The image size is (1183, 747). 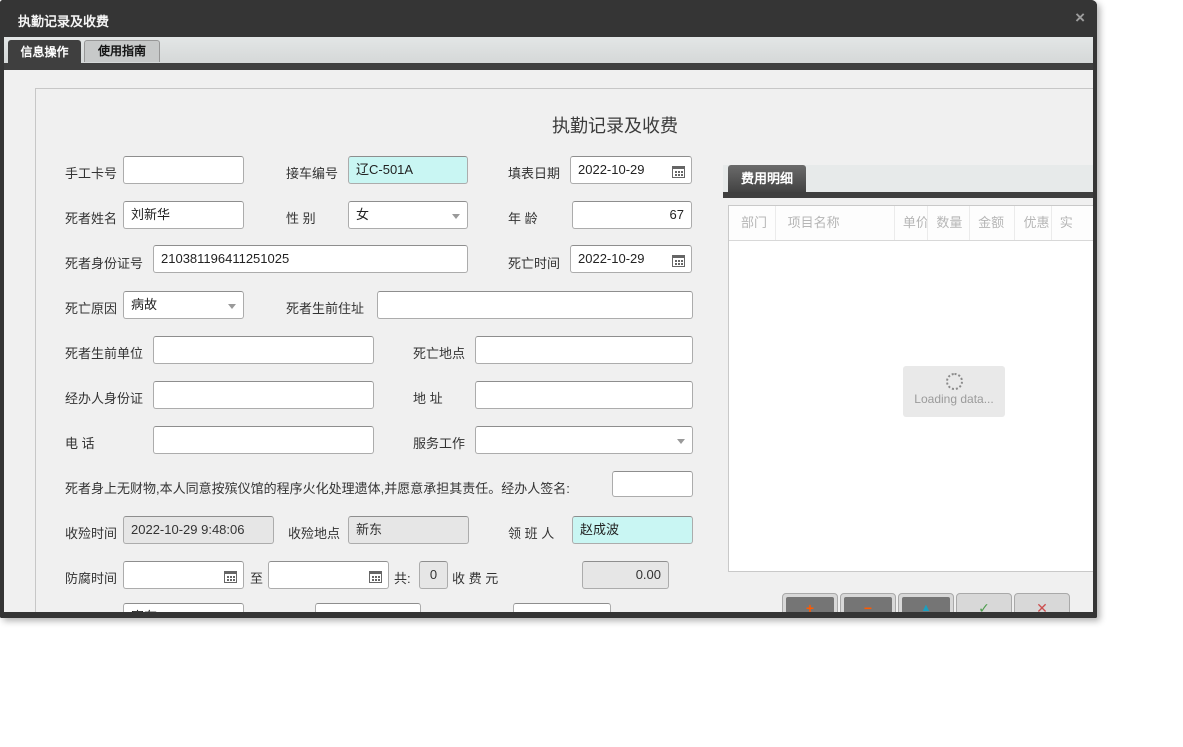 What do you see at coordinates (91, 308) in the screenshot?
I see `death-cause-label: 死亡原因` at bounding box center [91, 308].